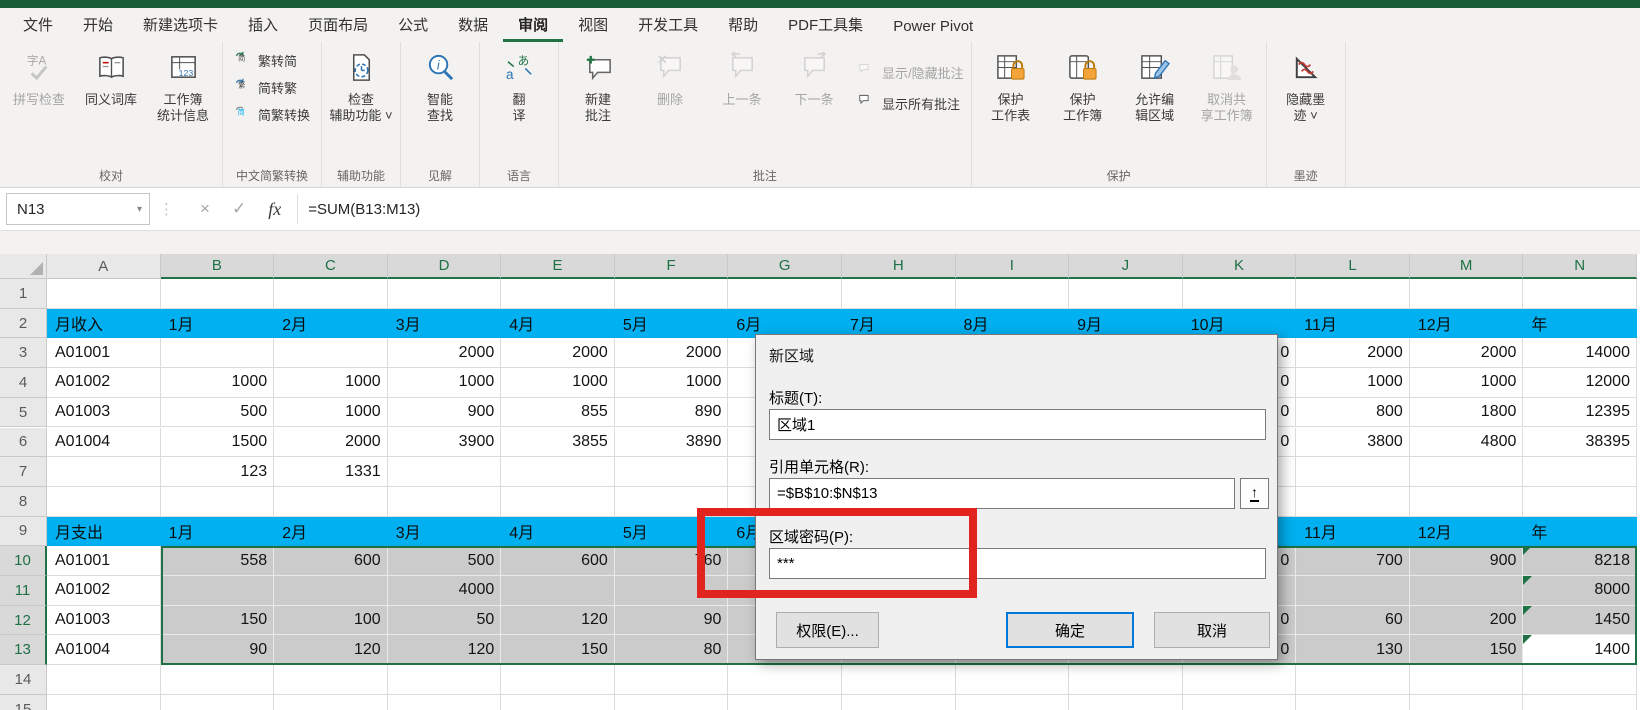  What do you see at coordinates (217, 472) in the screenshot?
I see `cell-B7: 123` at bounding box center [217, 472].